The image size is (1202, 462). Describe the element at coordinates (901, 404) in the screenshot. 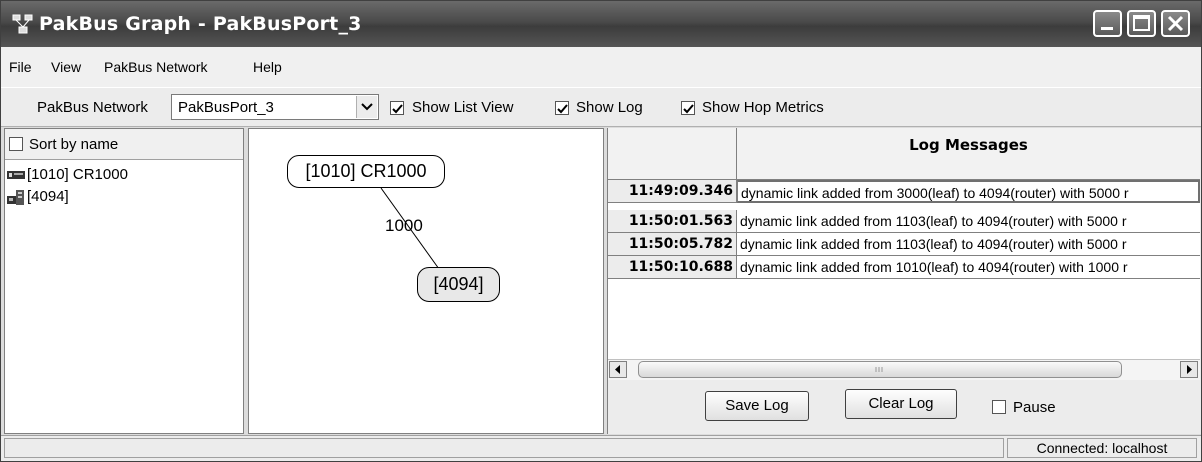

I see `clear-log-button: Clear Log` at that location.